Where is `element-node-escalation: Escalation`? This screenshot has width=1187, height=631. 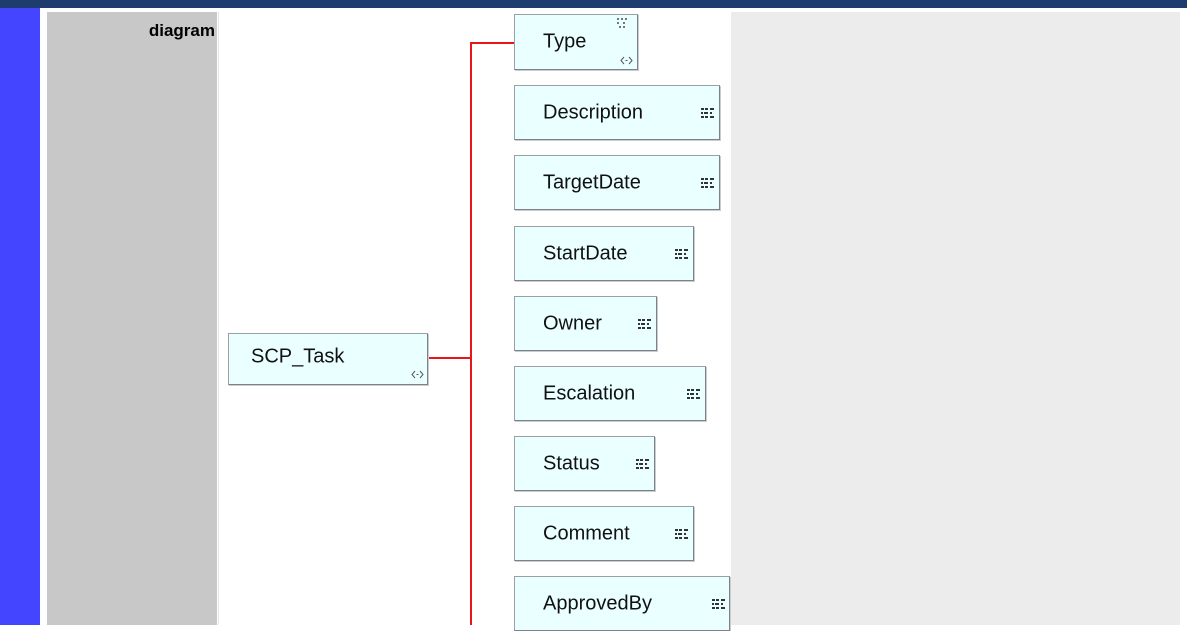
element-node-escalation: Escalation is located at coordinates (610, 393).